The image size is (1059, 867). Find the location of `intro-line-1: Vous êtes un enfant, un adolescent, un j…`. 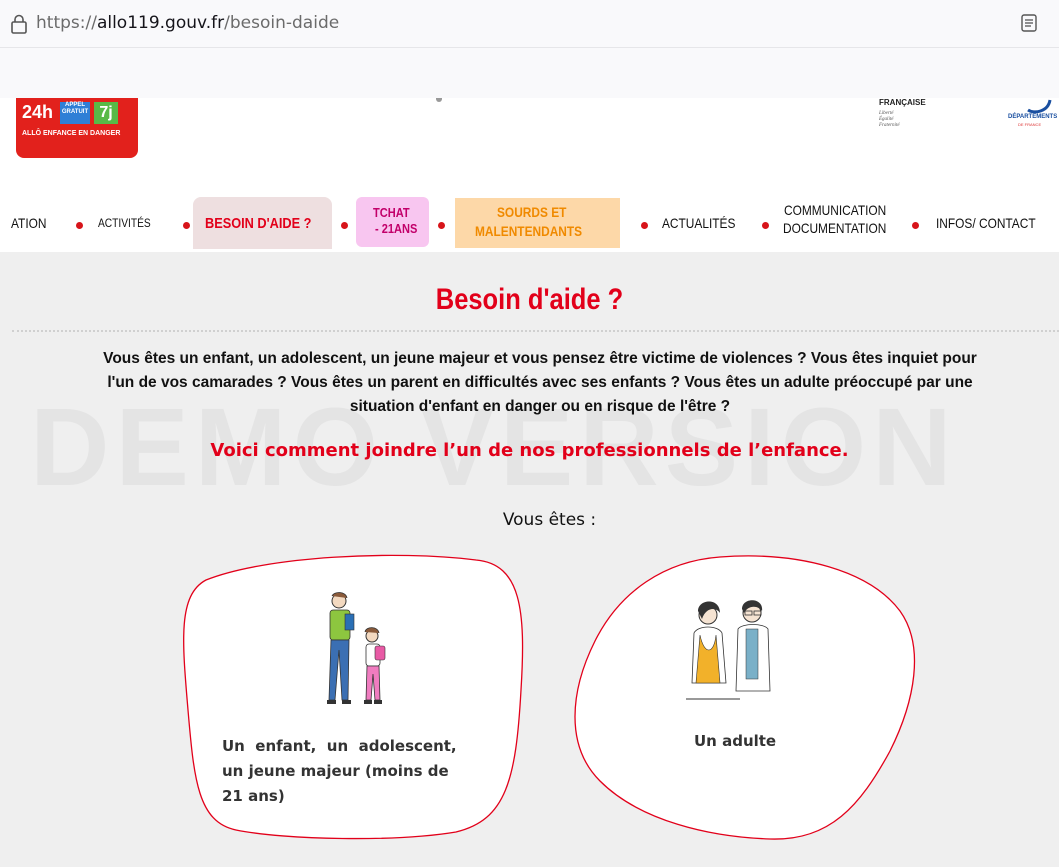

intro-line-1: Vous êtes un enfant, un adolescent, un j… is located at coordinates (540, 358).